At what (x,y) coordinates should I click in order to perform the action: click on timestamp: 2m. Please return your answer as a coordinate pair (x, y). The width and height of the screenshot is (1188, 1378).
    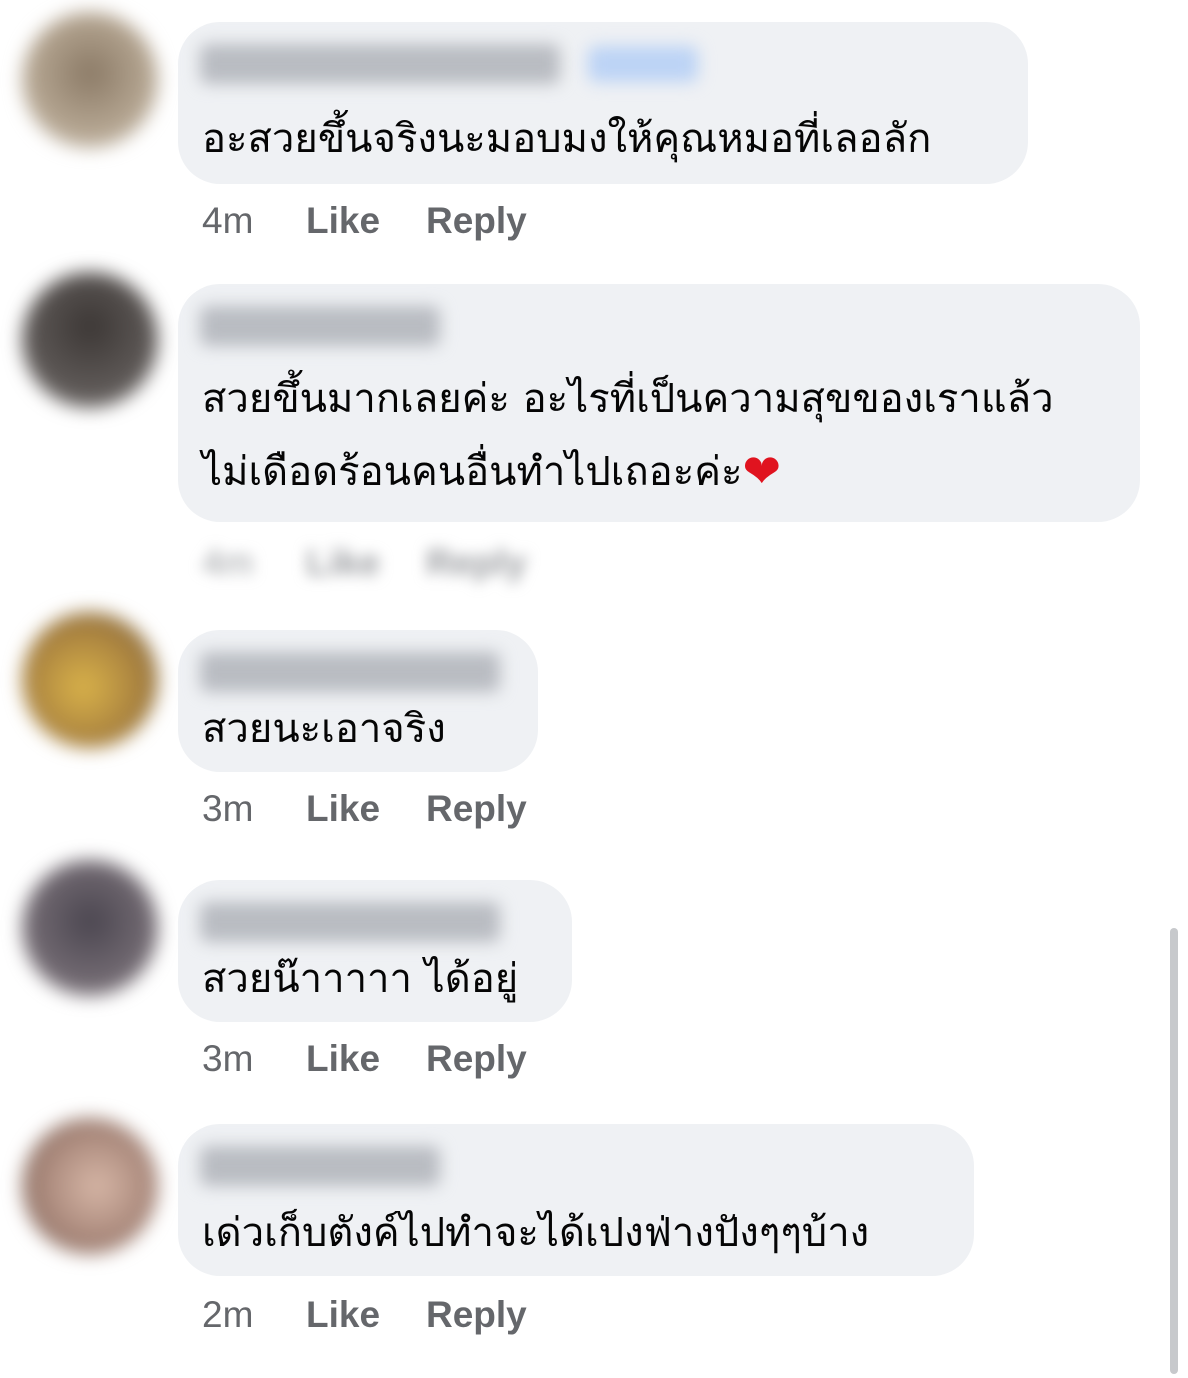
    Looking at the image, I should click on (227, 1315).